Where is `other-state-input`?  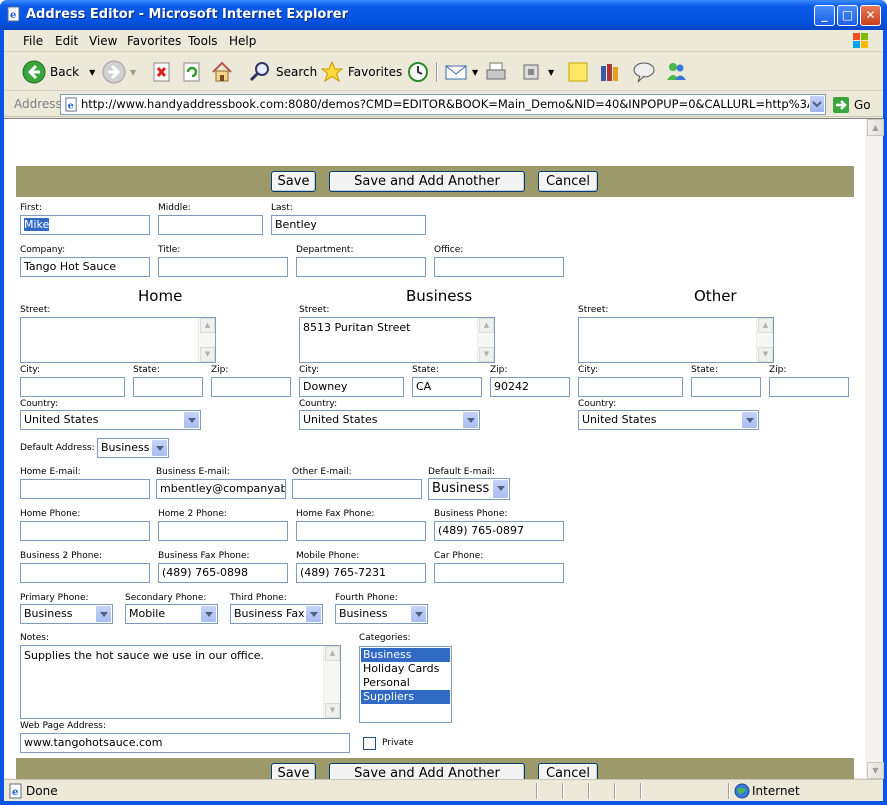 other-state-input is located at coordinates (726, 387).